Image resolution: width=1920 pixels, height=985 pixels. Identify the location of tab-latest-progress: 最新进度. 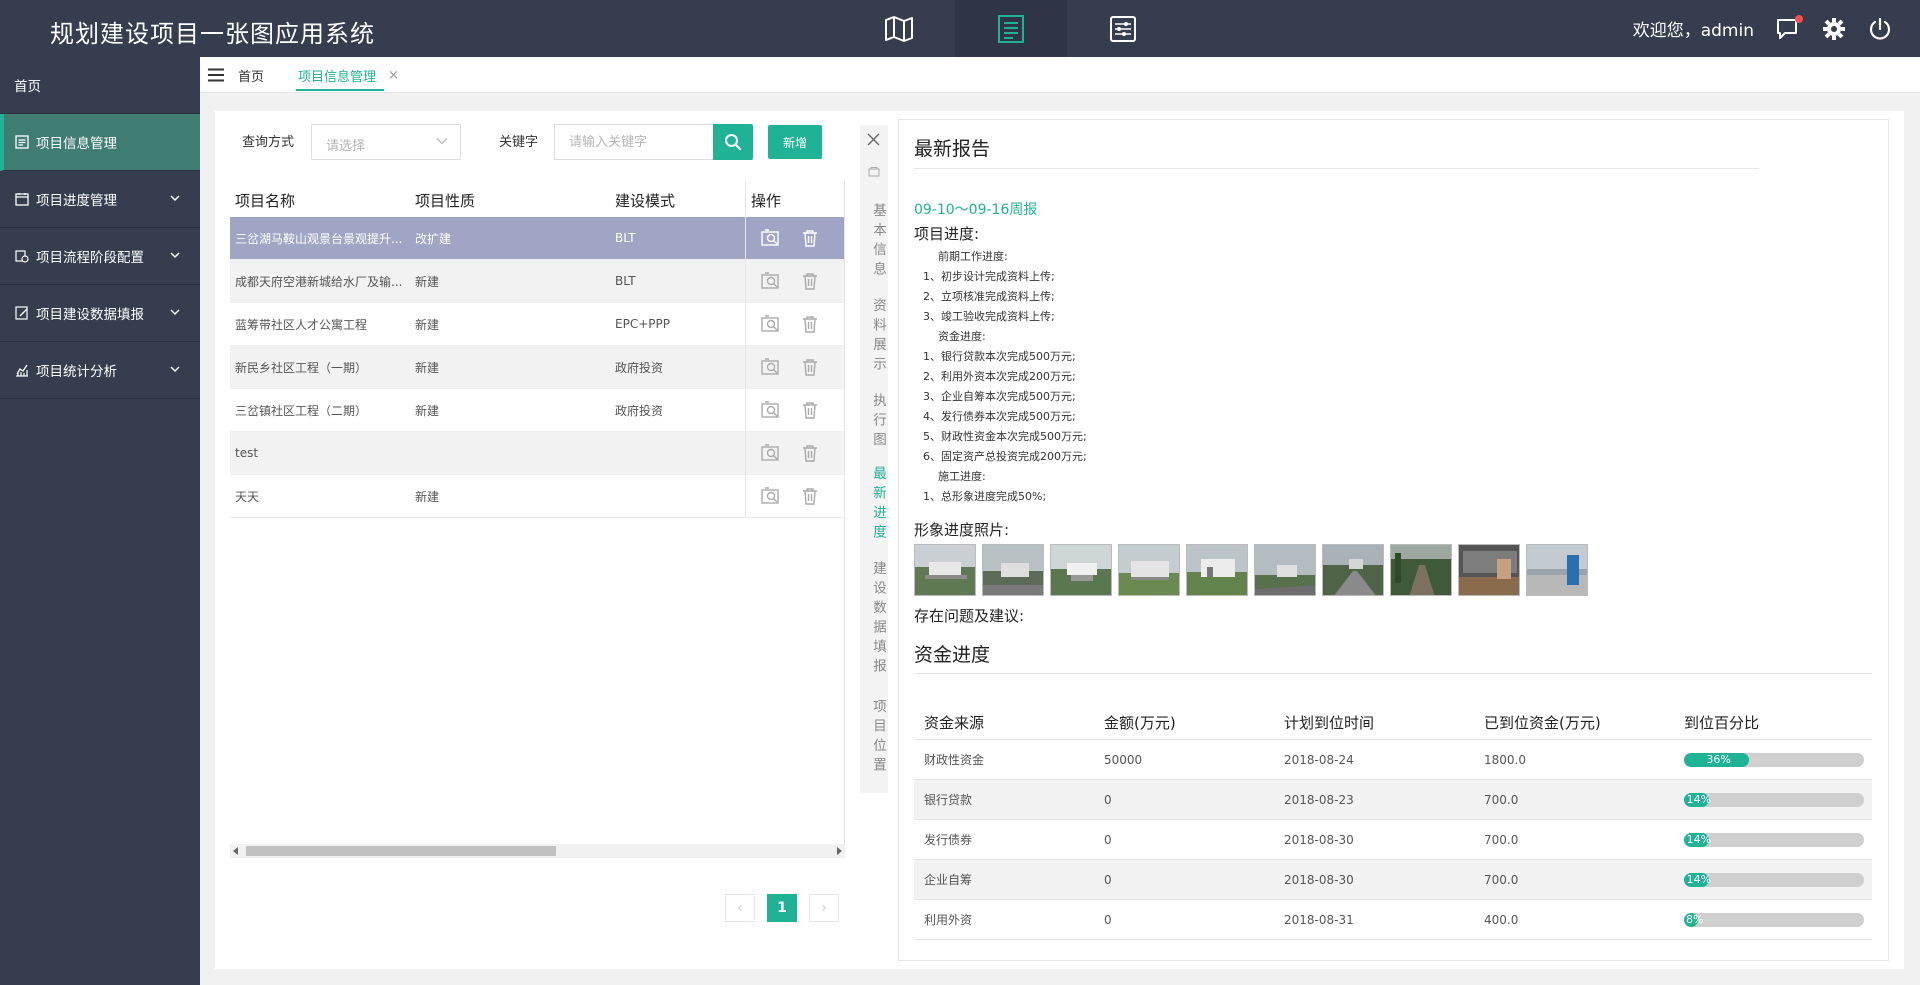
(874, 505).